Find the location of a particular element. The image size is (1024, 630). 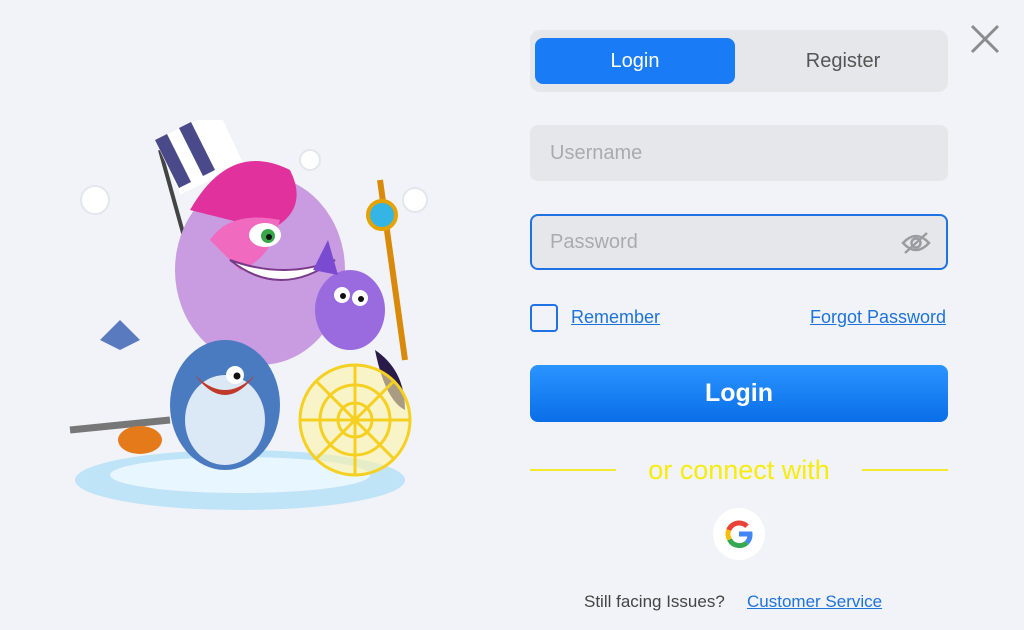

divider-line-left is located at coordinates (573, 470).